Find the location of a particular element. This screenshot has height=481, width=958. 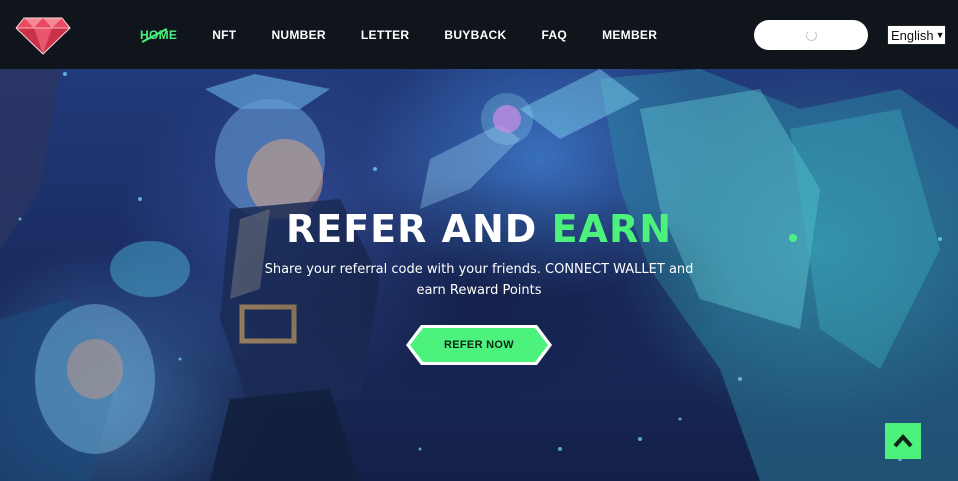

spinner-icon is located at coordinates (811, 35).